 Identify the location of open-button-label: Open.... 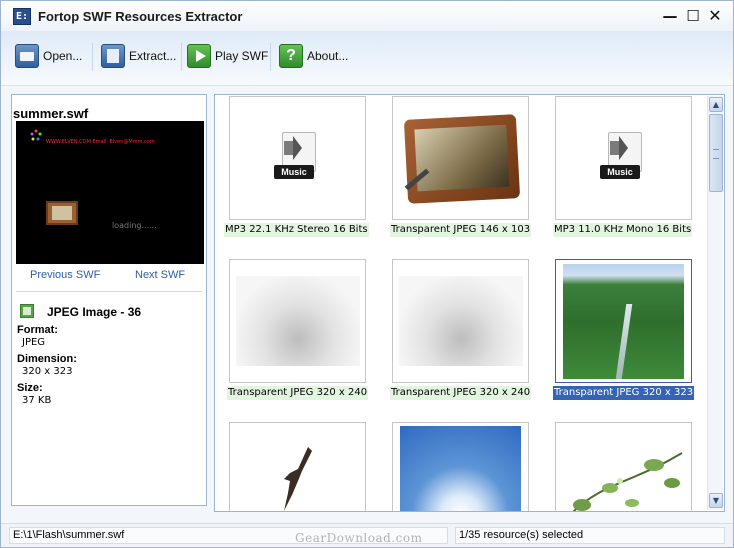
(63, 56).